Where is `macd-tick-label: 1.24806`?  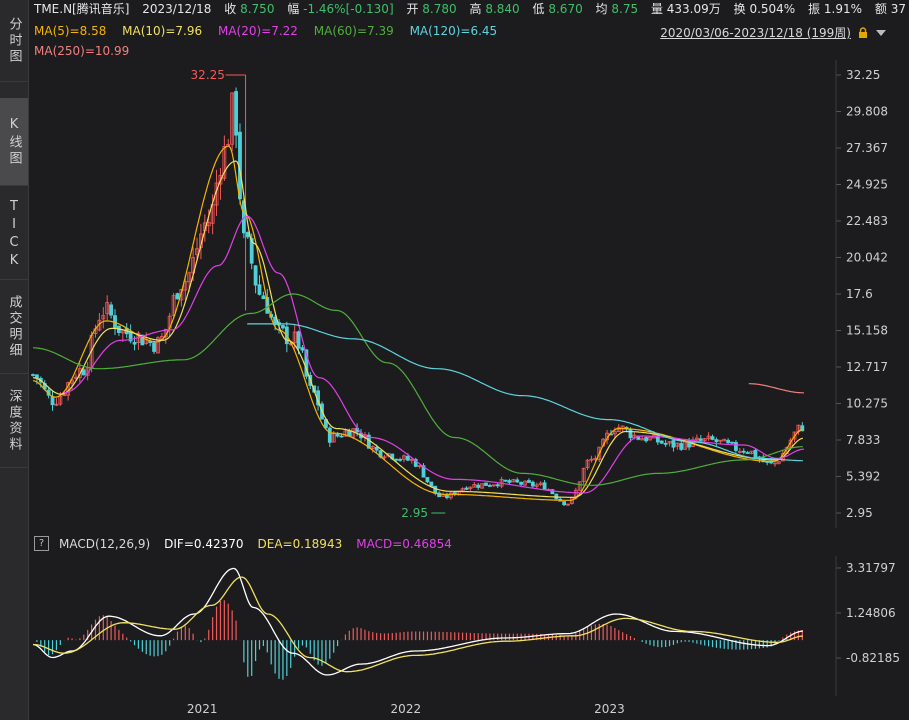 macd-tick-label: 1.24806 is located at coordinates (871, 613).